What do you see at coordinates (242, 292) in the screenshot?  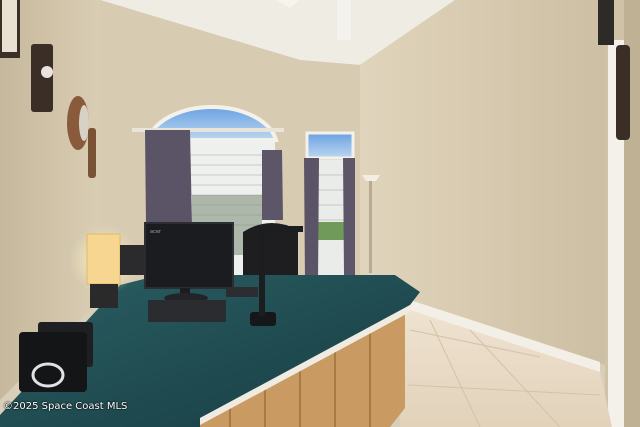 I see `keyboard` at bounding box center [242, 292].